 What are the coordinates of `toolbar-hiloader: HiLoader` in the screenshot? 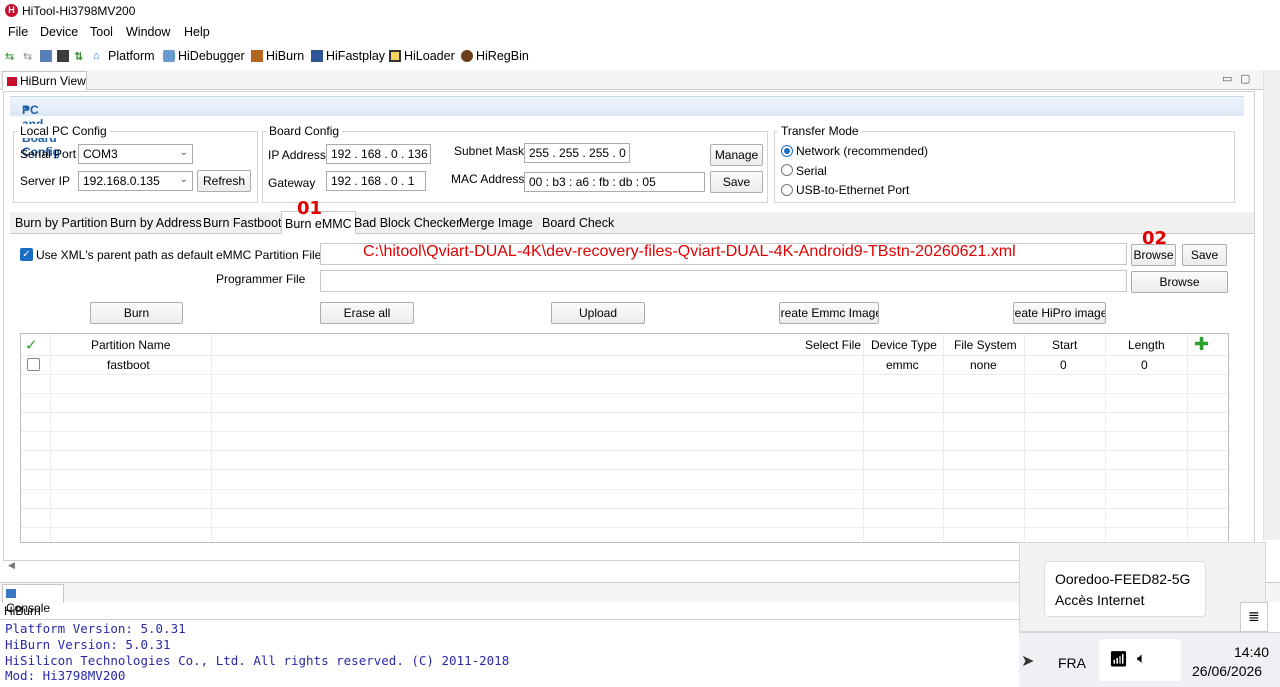 It's located at (422, 56).